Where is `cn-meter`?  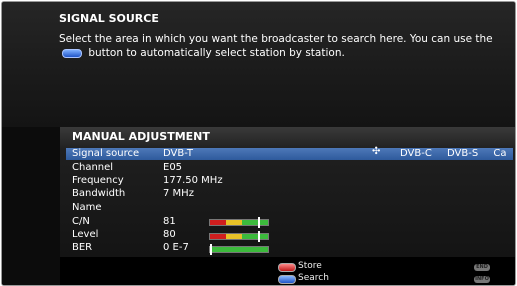
cn-meter is located at coordinates (239, 222).